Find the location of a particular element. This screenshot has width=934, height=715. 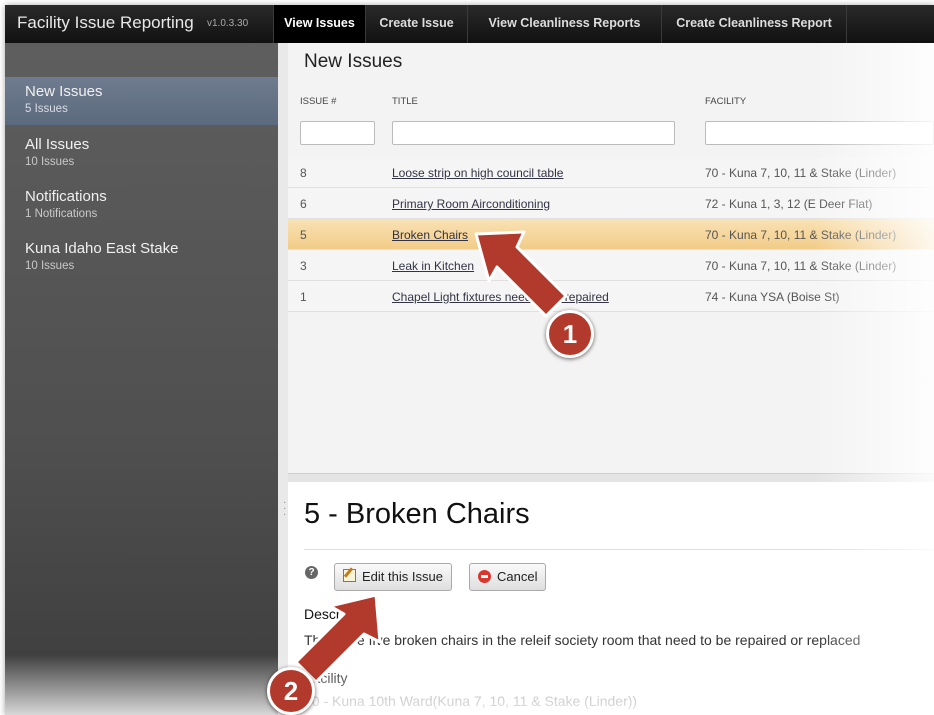

issue-title-link: Leak in Kitchen is located at coordinates (433, 266).